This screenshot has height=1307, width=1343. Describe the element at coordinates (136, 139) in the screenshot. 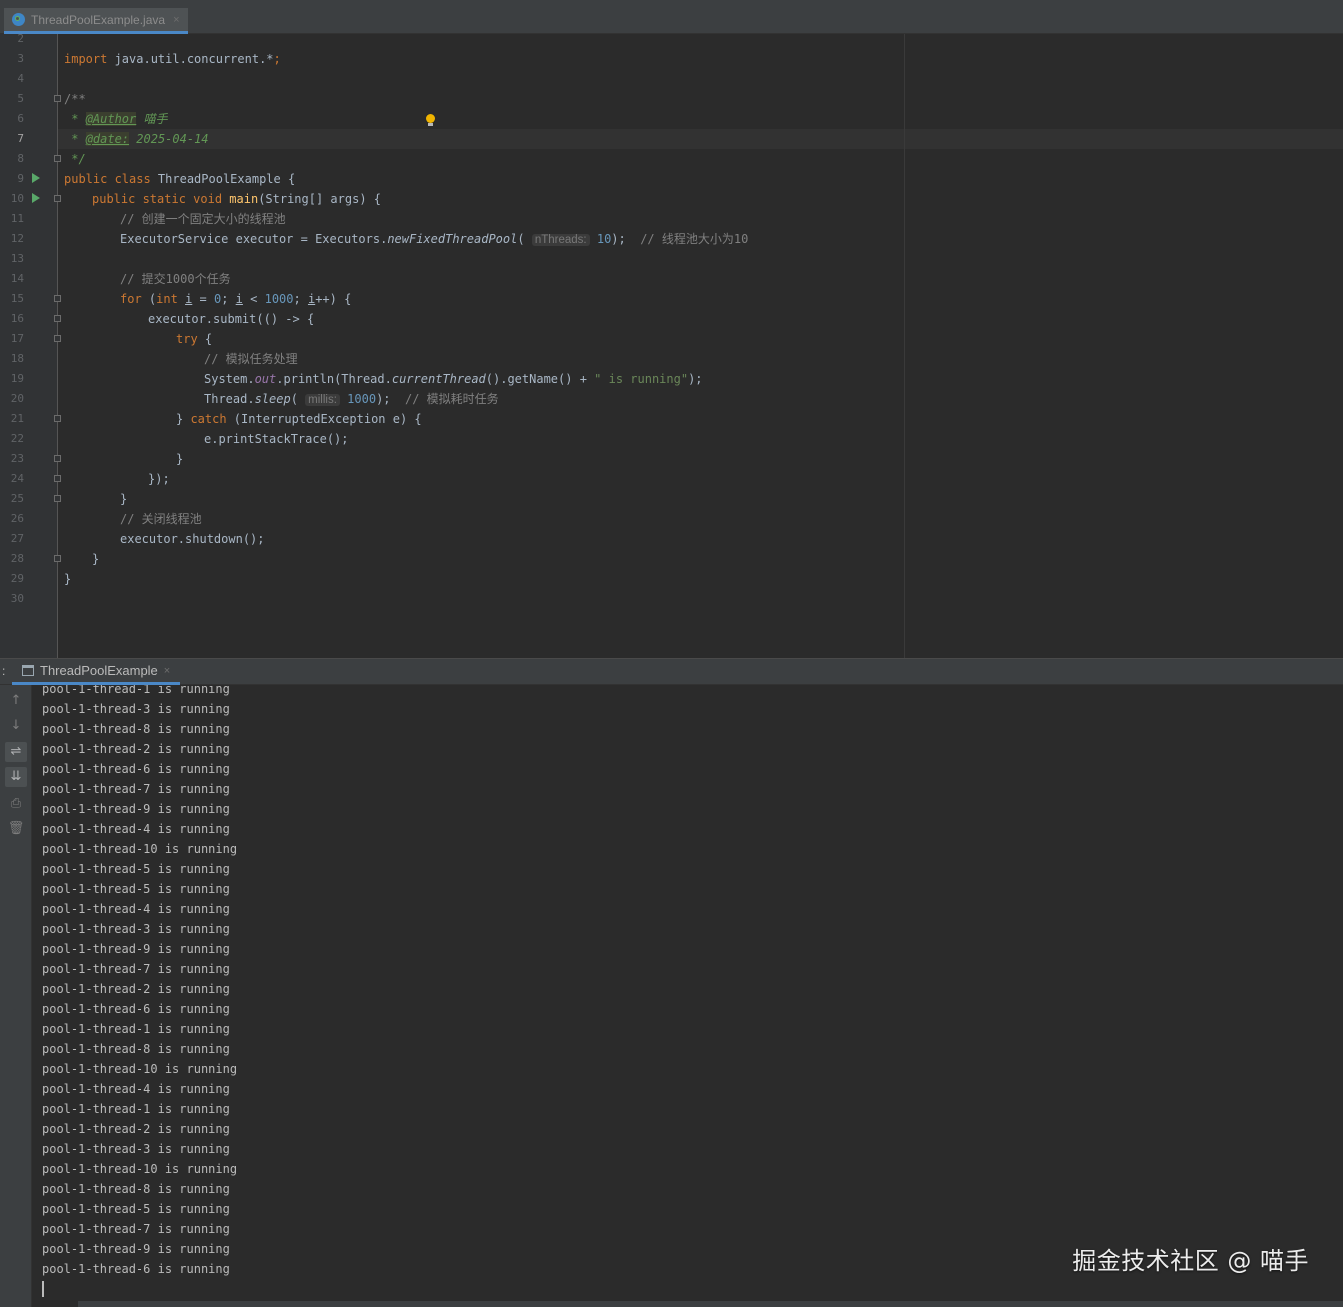

I see `code-line-7: * @date: 2025-04-14` at that location.